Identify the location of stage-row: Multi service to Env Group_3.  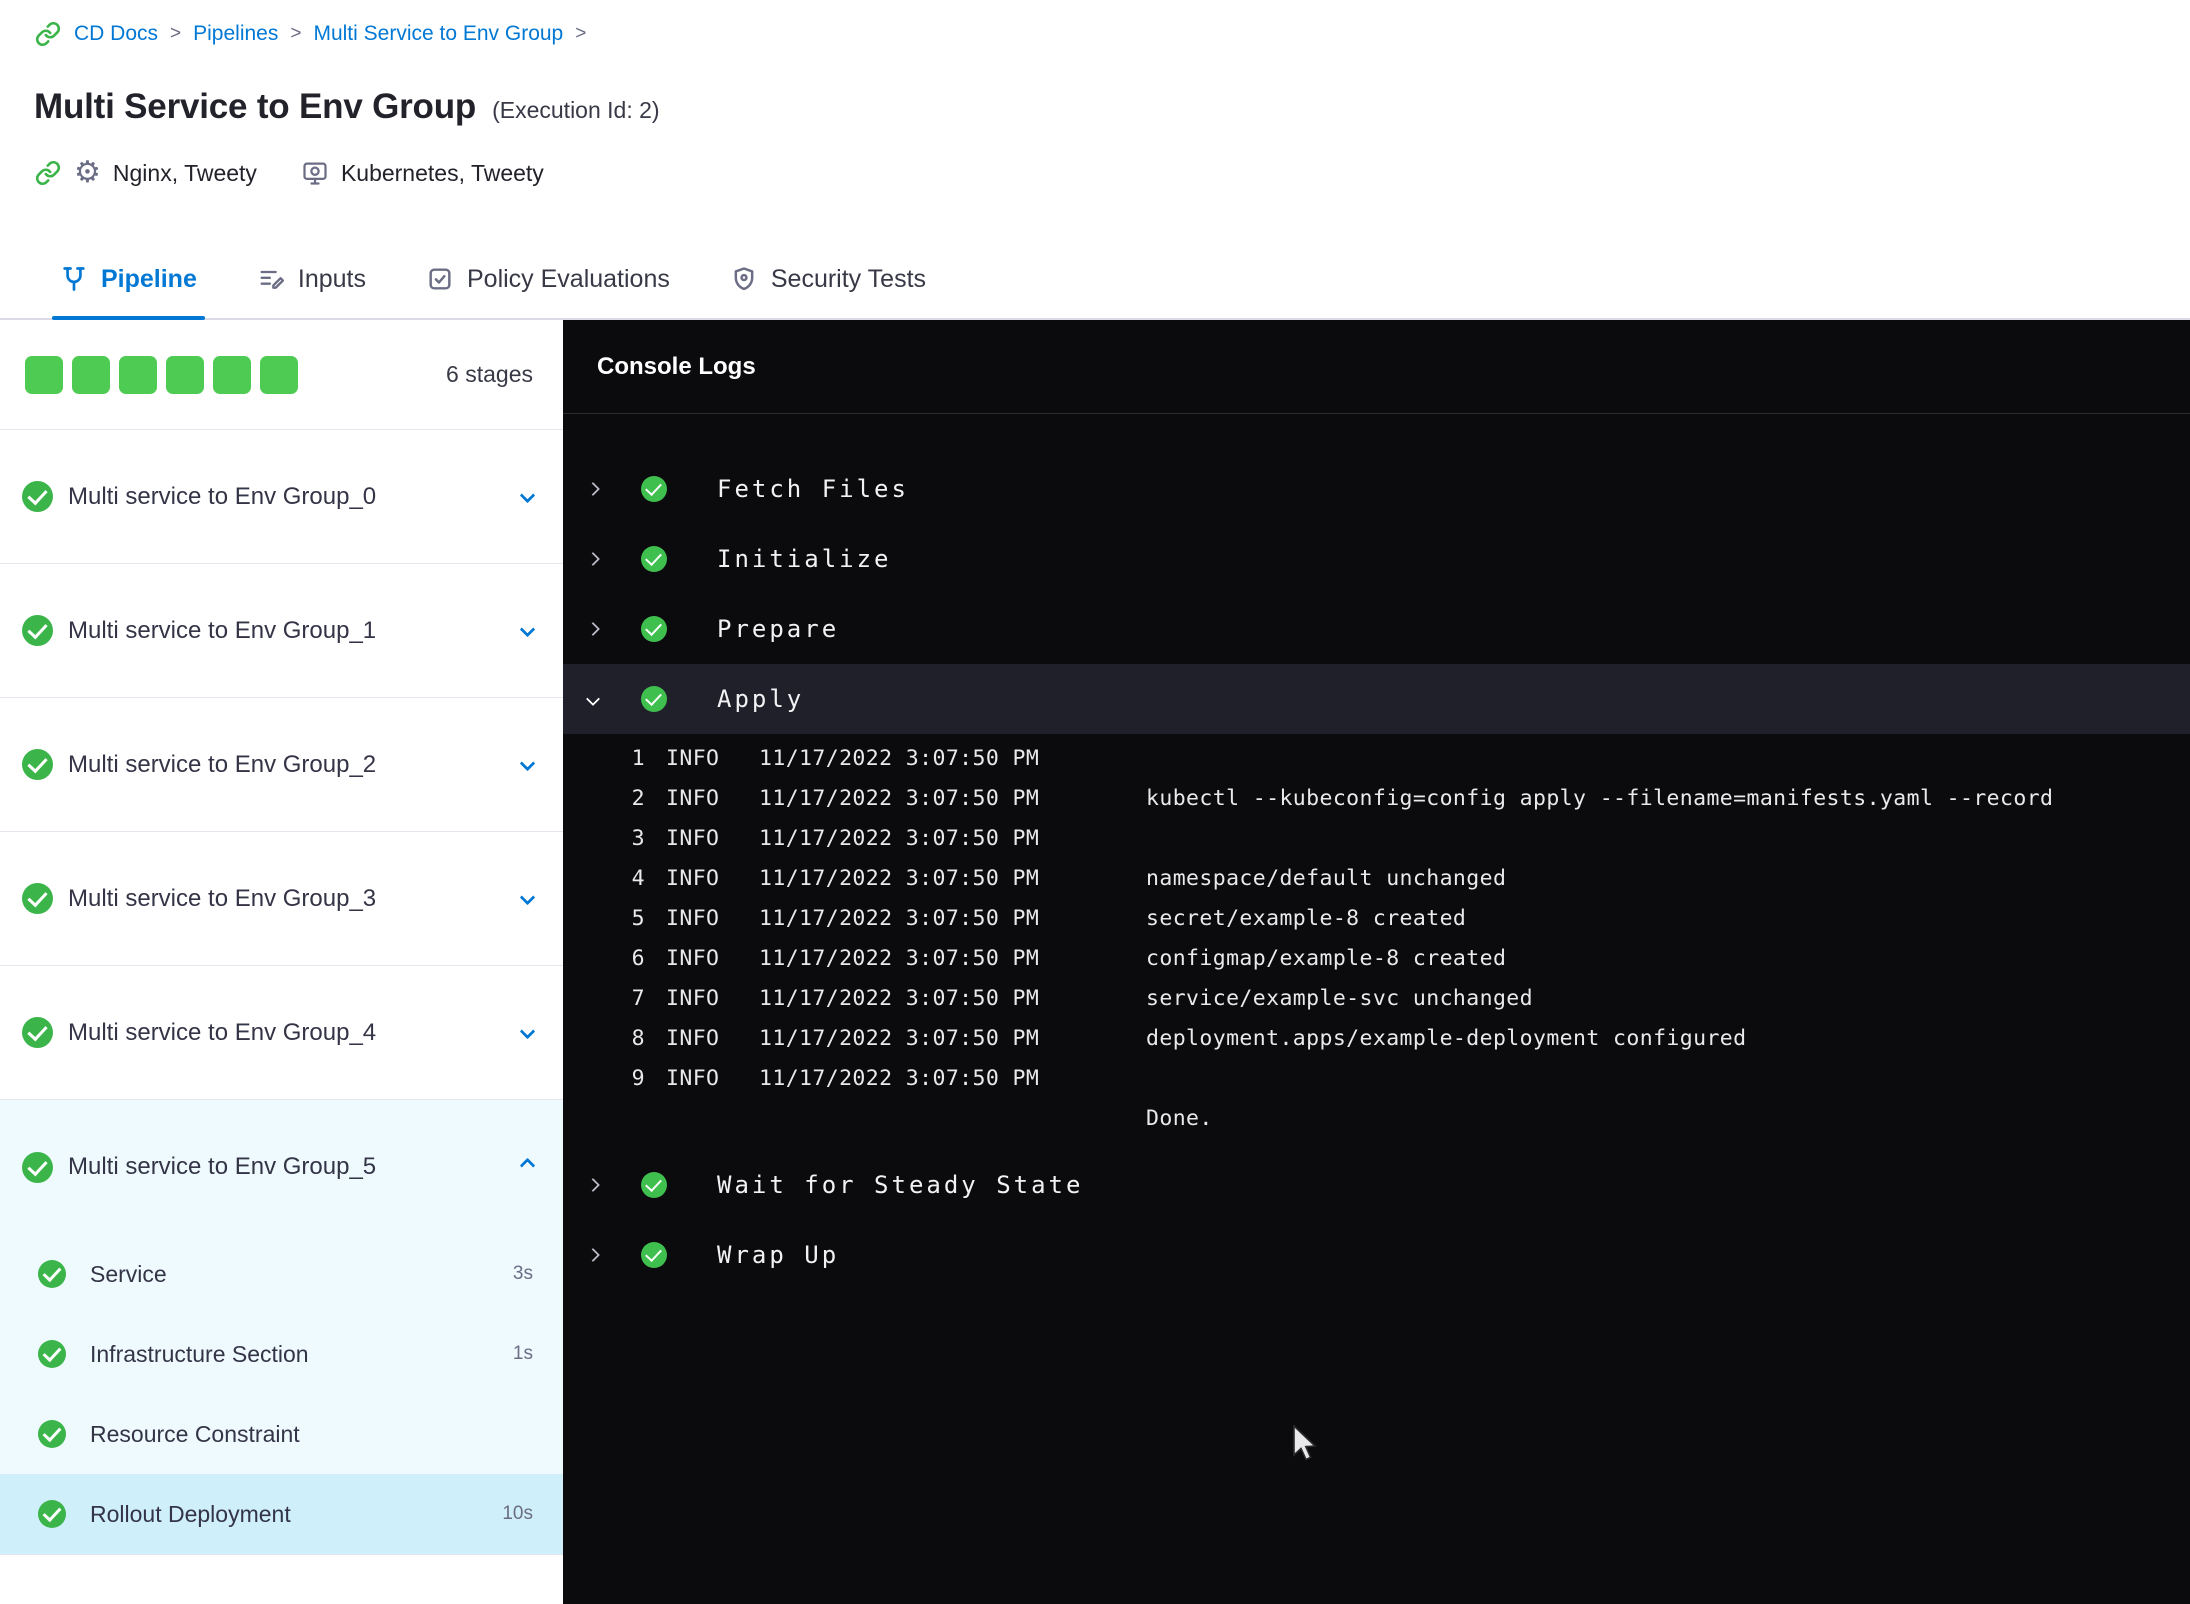
(281, 899).